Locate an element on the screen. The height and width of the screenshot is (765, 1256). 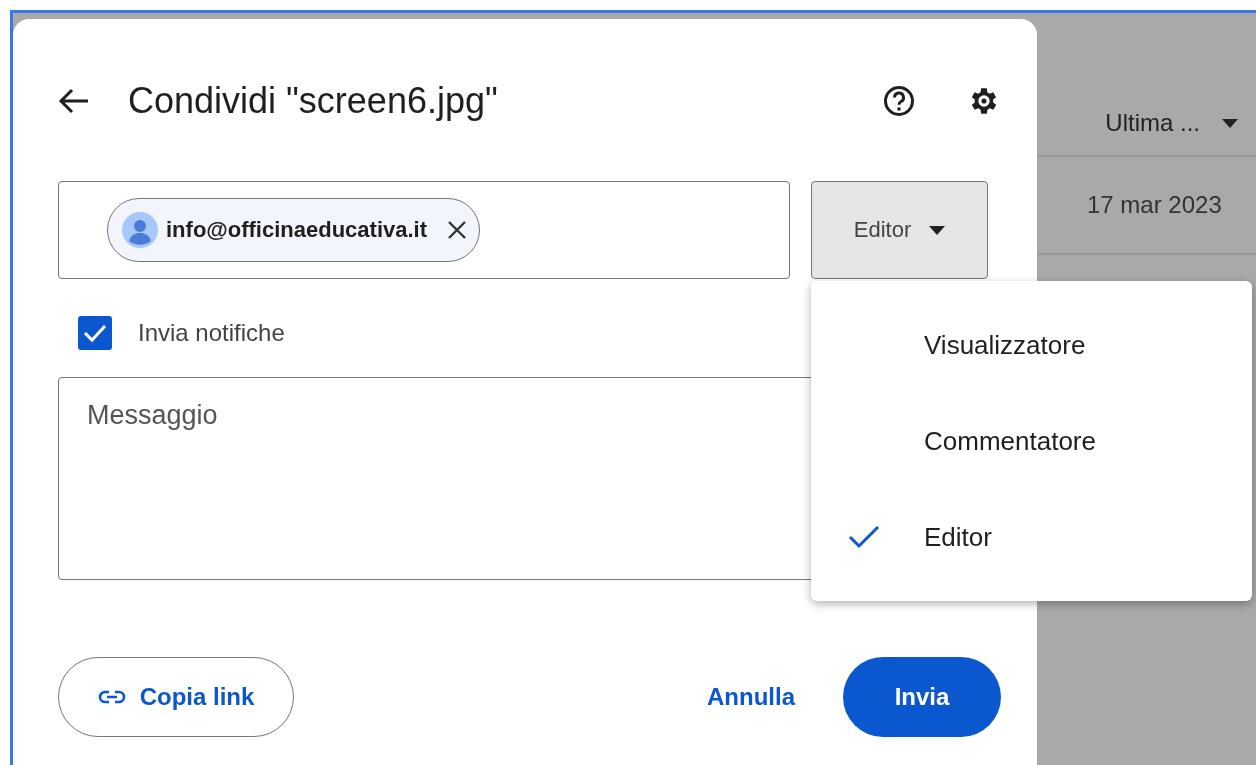
cancel-button: Annulla is located at coordinates (751, 697).